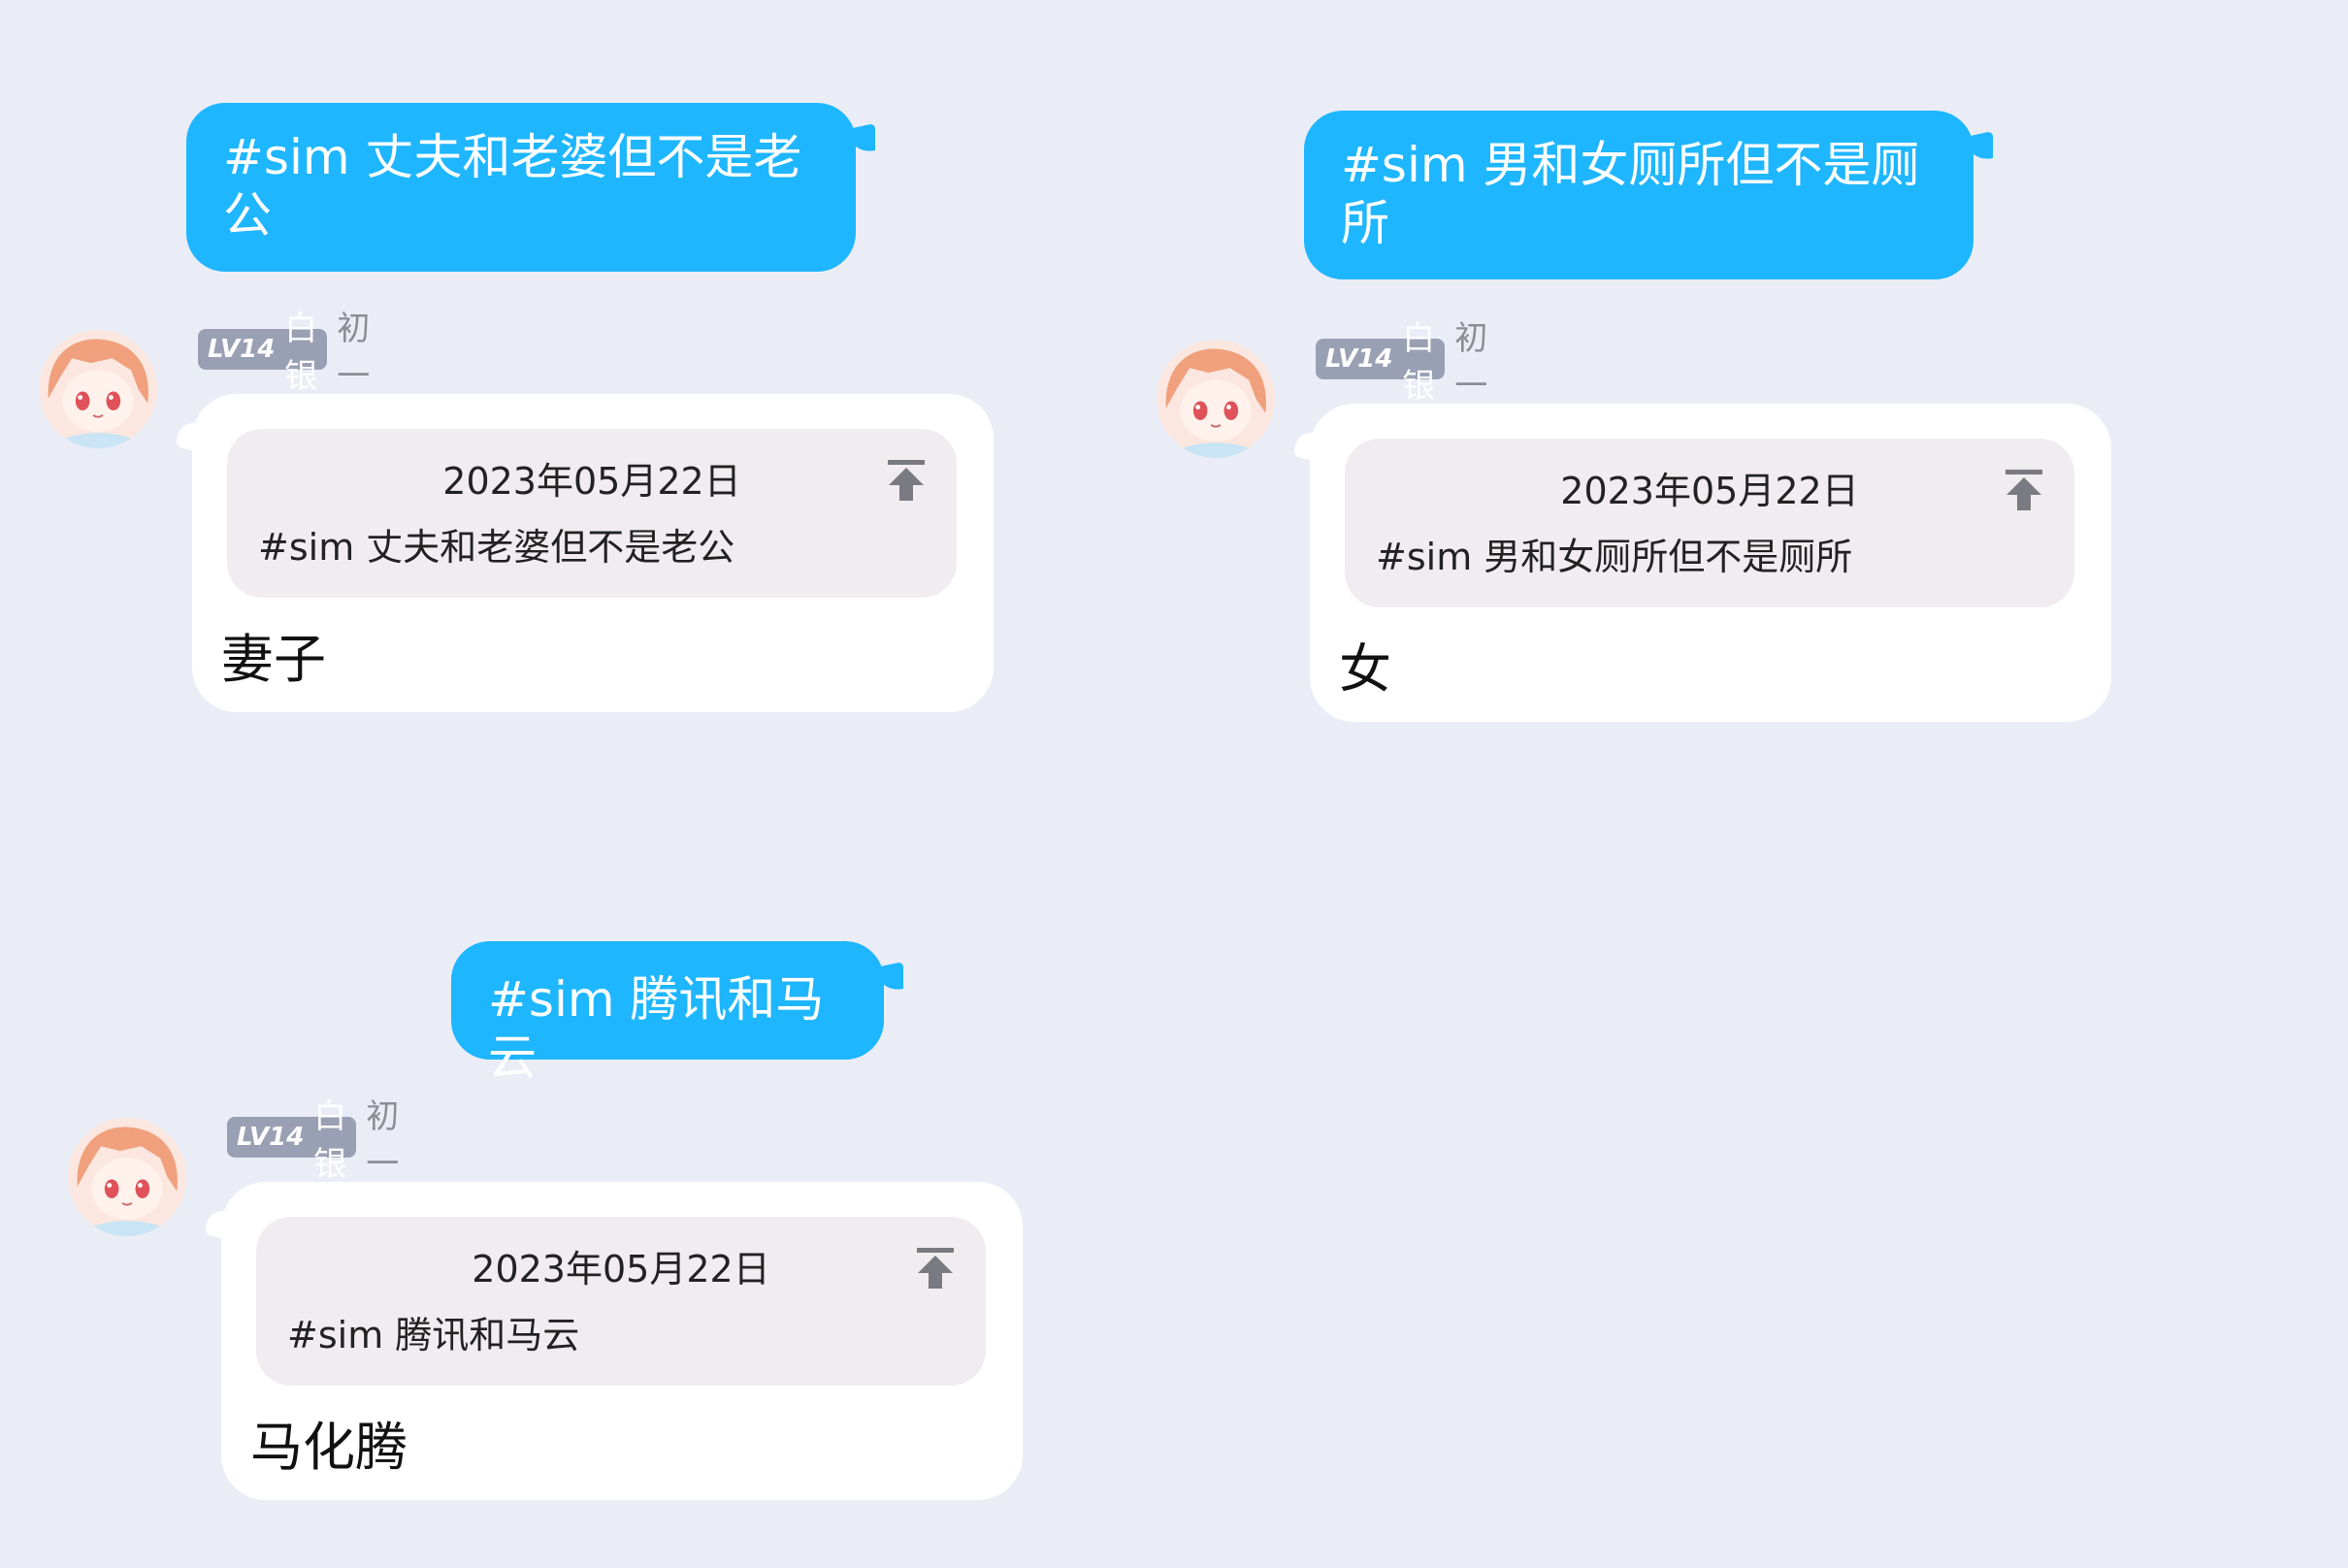 This screenshot has height=1568, width=2348. I want to click on quoted-message: 2023年05月22日 #sim 丈夫和老婆但不是老公, so click(592, 513).